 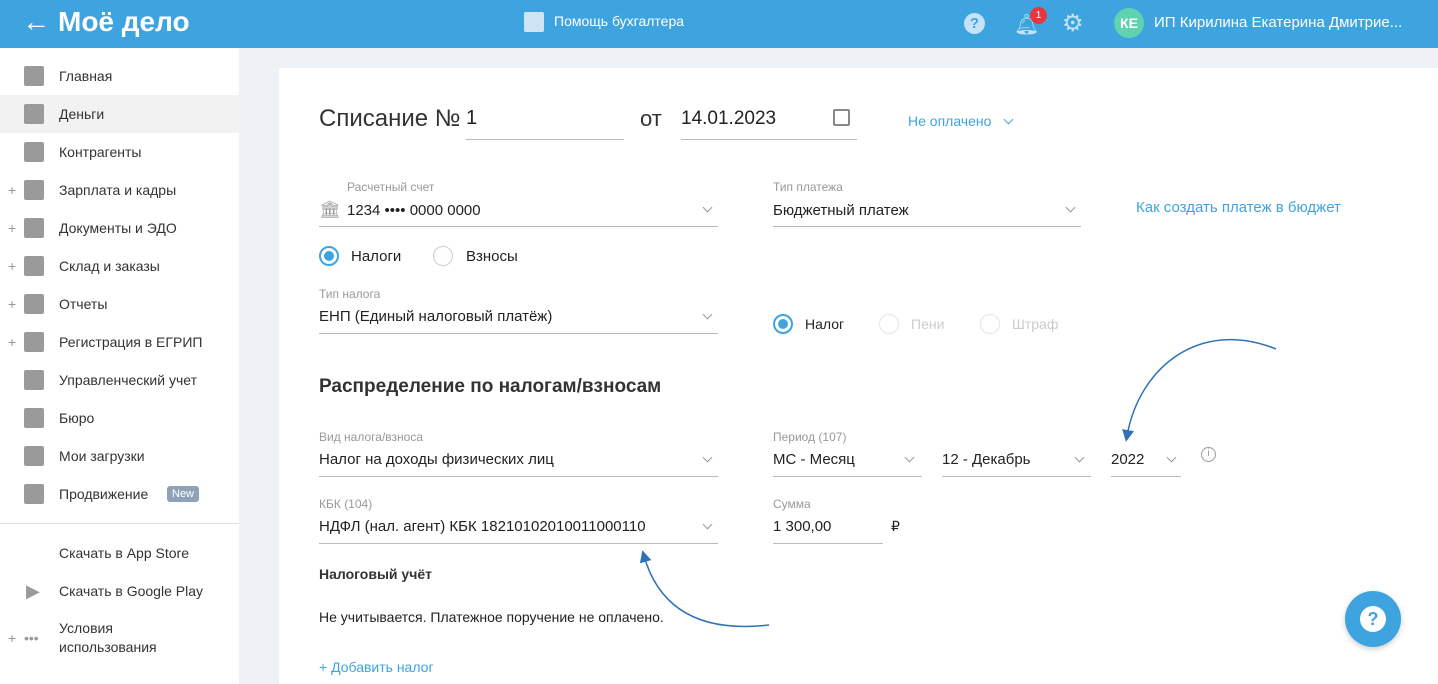 What do you see at coordinates (108, 647) in the screenshot?
I see `terms-line-2: использования` at bounding box center [108, 647].